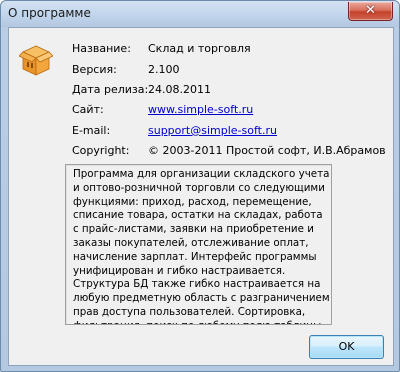 The width and height of the screenshot is (400, 372). I want to click on close-button: ✕, so click(370, 11).